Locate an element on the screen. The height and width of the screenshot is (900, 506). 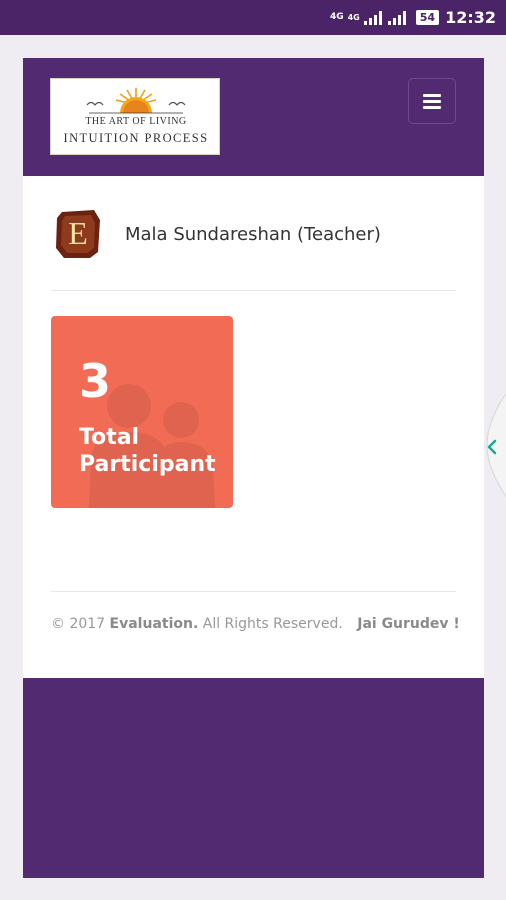
footer-brand: Evaluation. is located at coordinates (154, 624).